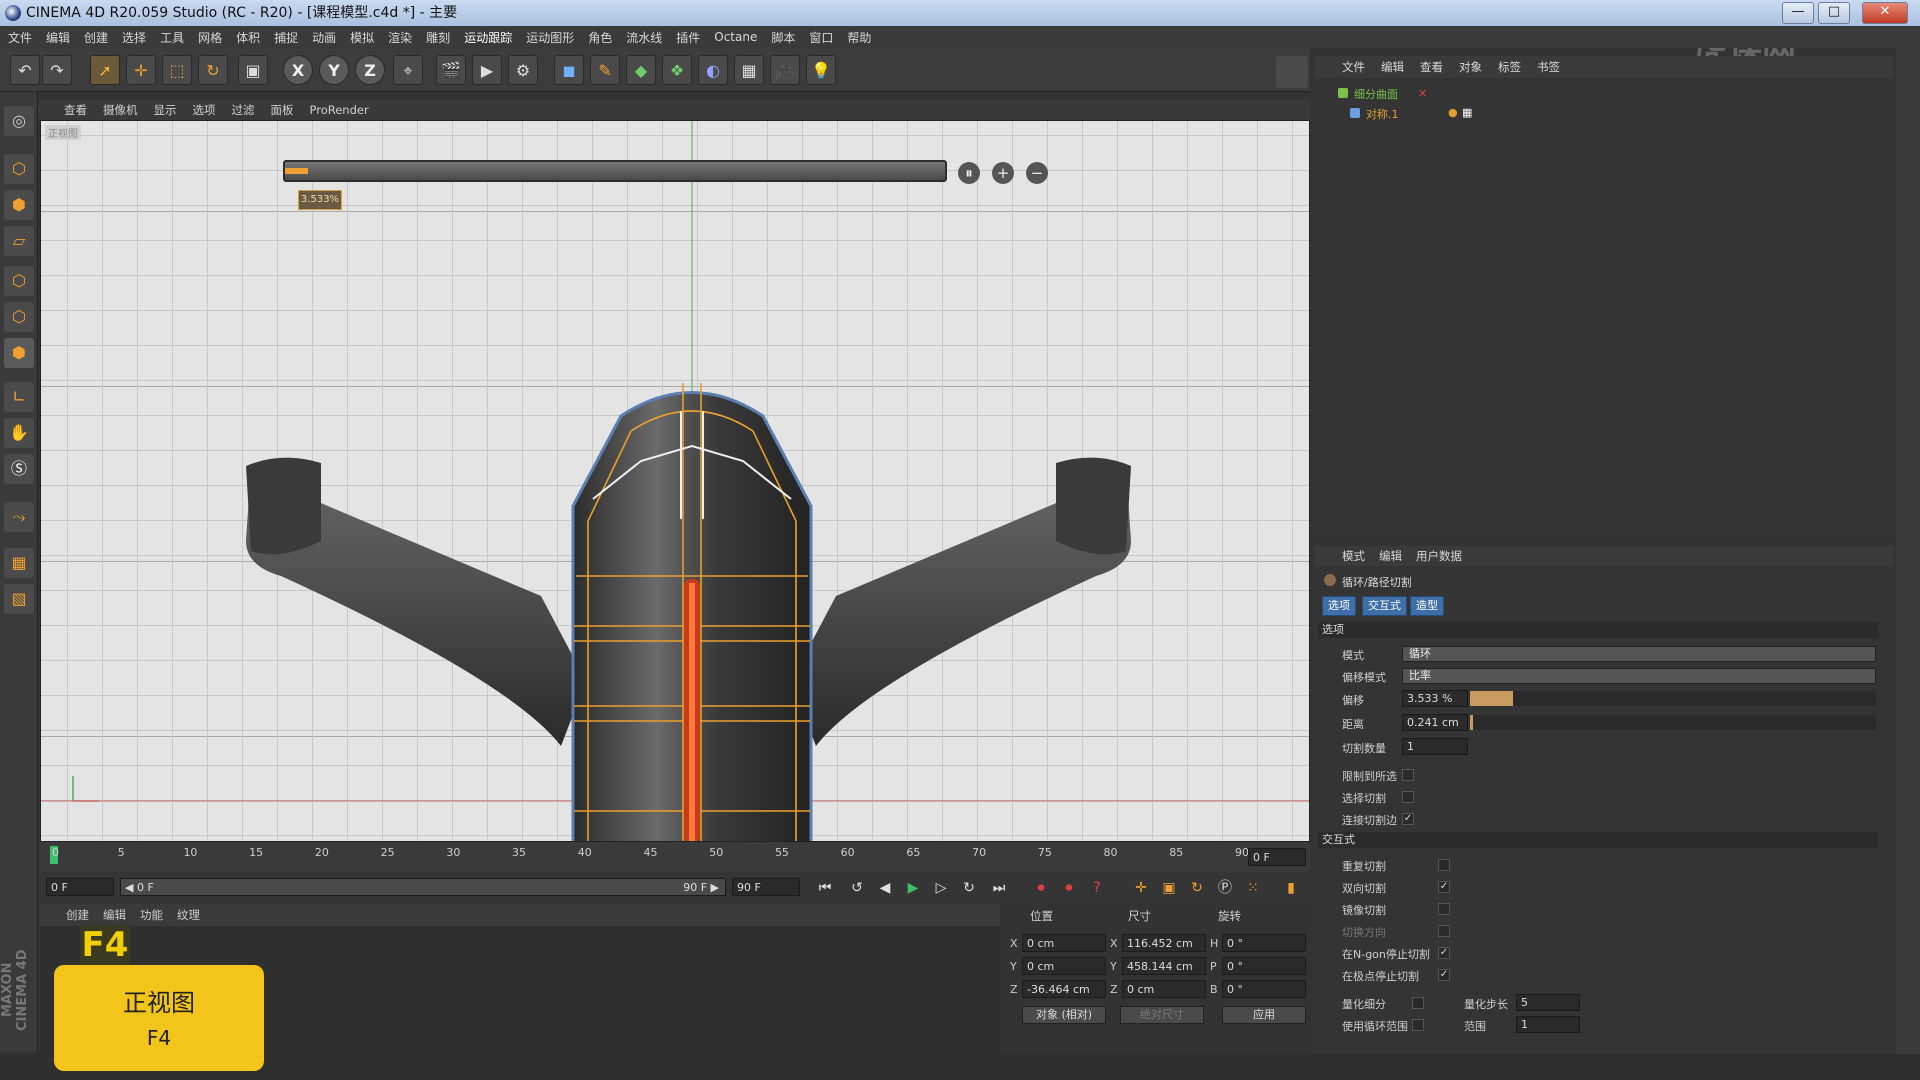 The width and height of the screenshot is (1920, 1080). Describe the element at coordinates (1064, 989) in the screenshot. I see `coord-pos-z-field: -36.464 cm` at that location.